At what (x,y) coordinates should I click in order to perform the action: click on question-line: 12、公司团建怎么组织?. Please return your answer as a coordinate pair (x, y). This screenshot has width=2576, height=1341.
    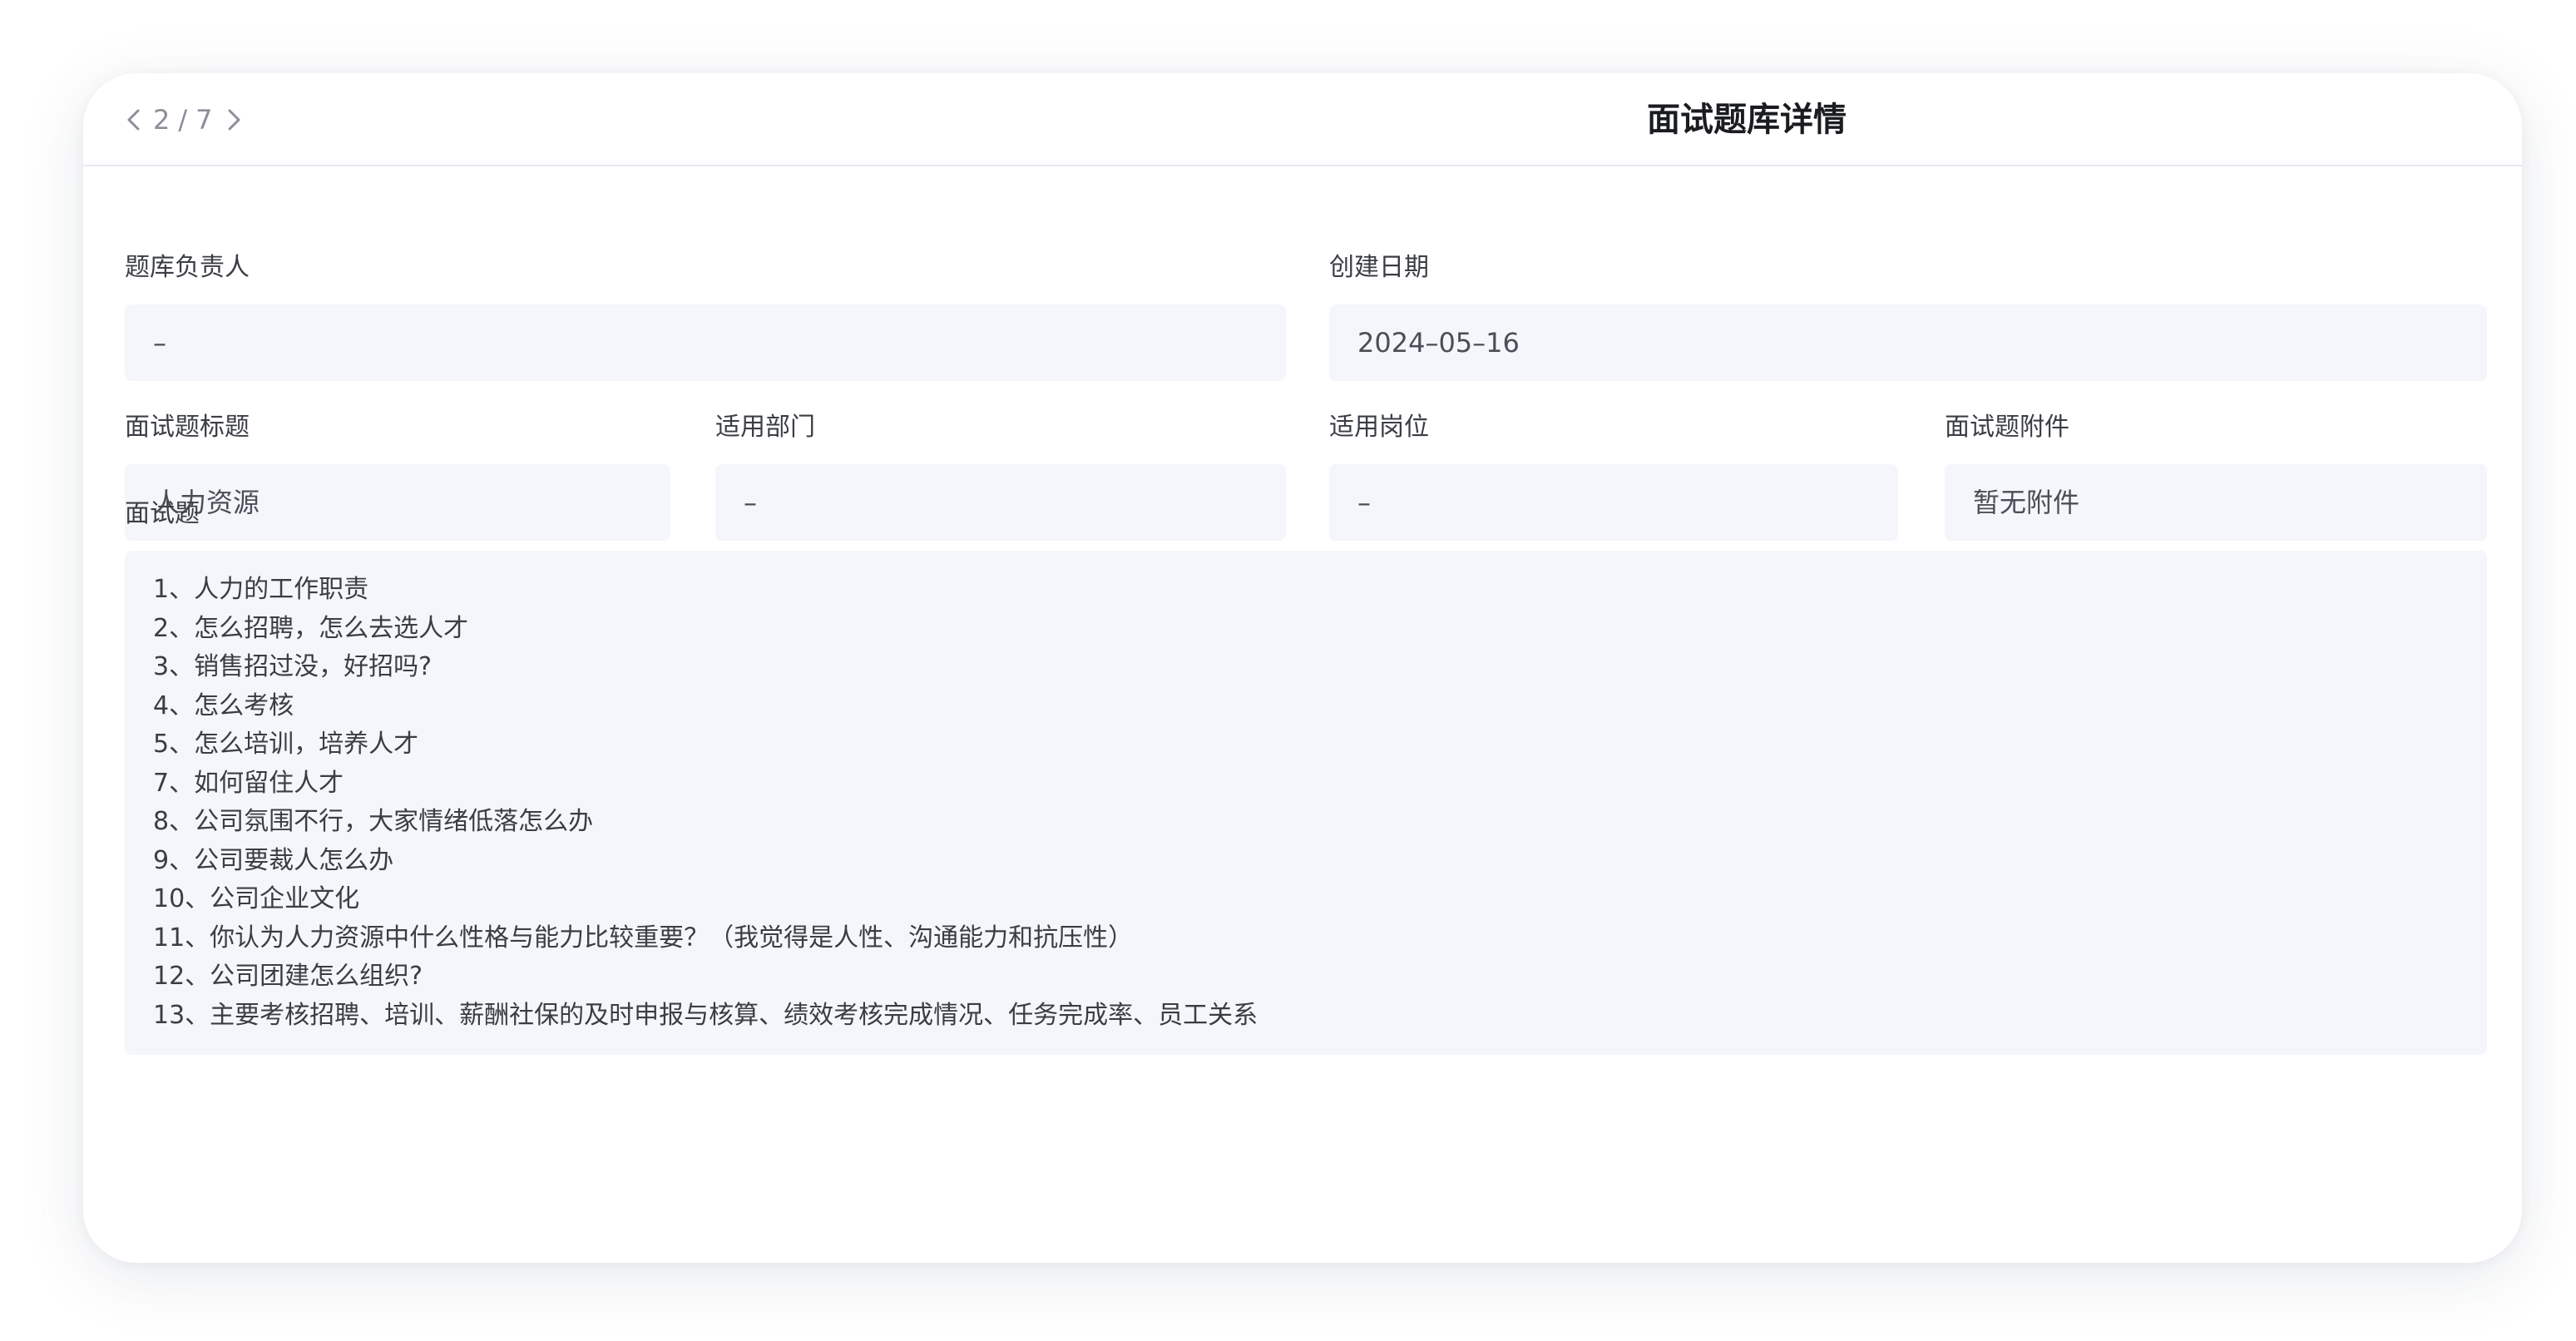
    Looking at the image, I should click on (288, 976).